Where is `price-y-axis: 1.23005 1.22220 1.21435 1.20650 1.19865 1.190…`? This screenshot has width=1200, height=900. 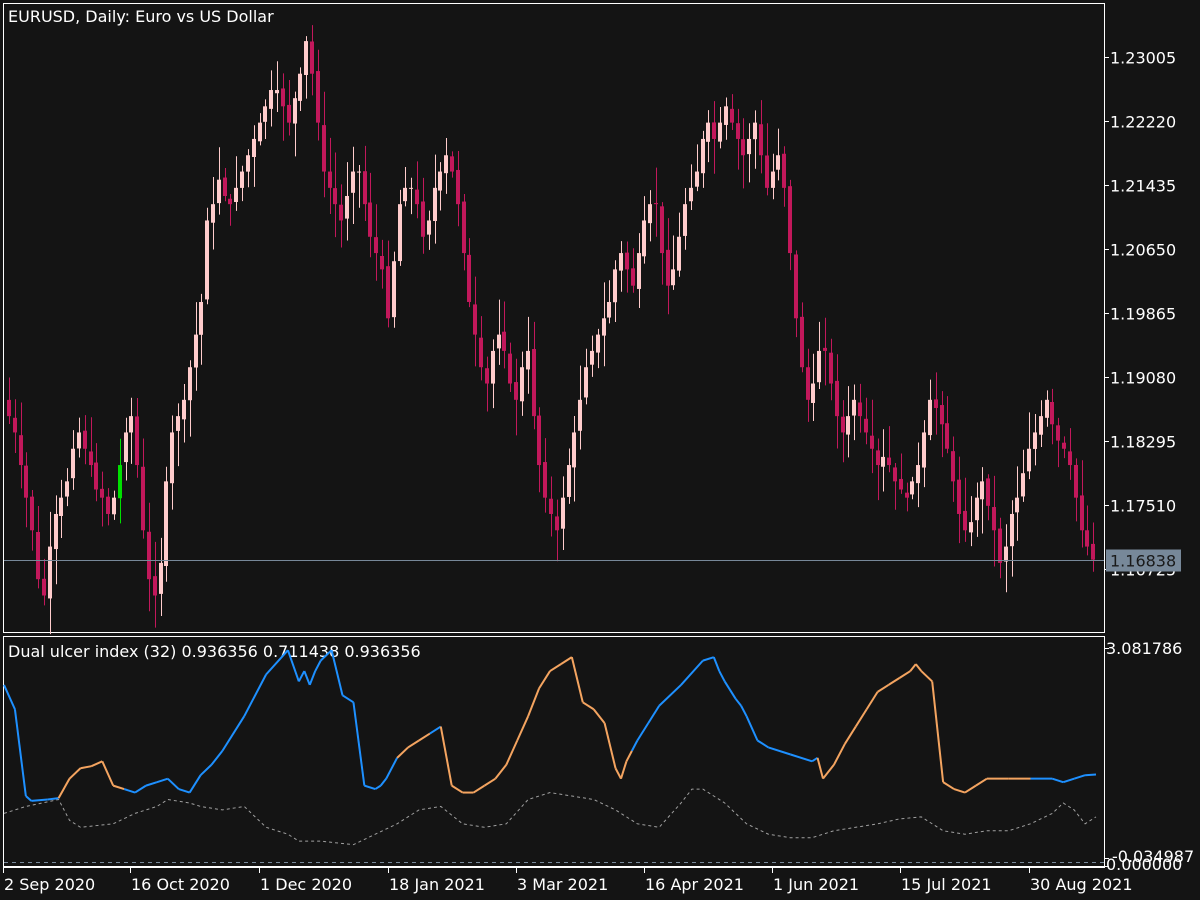
price-y-axis: 1.23005 1.22220 1.21435 1.20650 1.19865 1.190… is located at coordinates (1140, 314).